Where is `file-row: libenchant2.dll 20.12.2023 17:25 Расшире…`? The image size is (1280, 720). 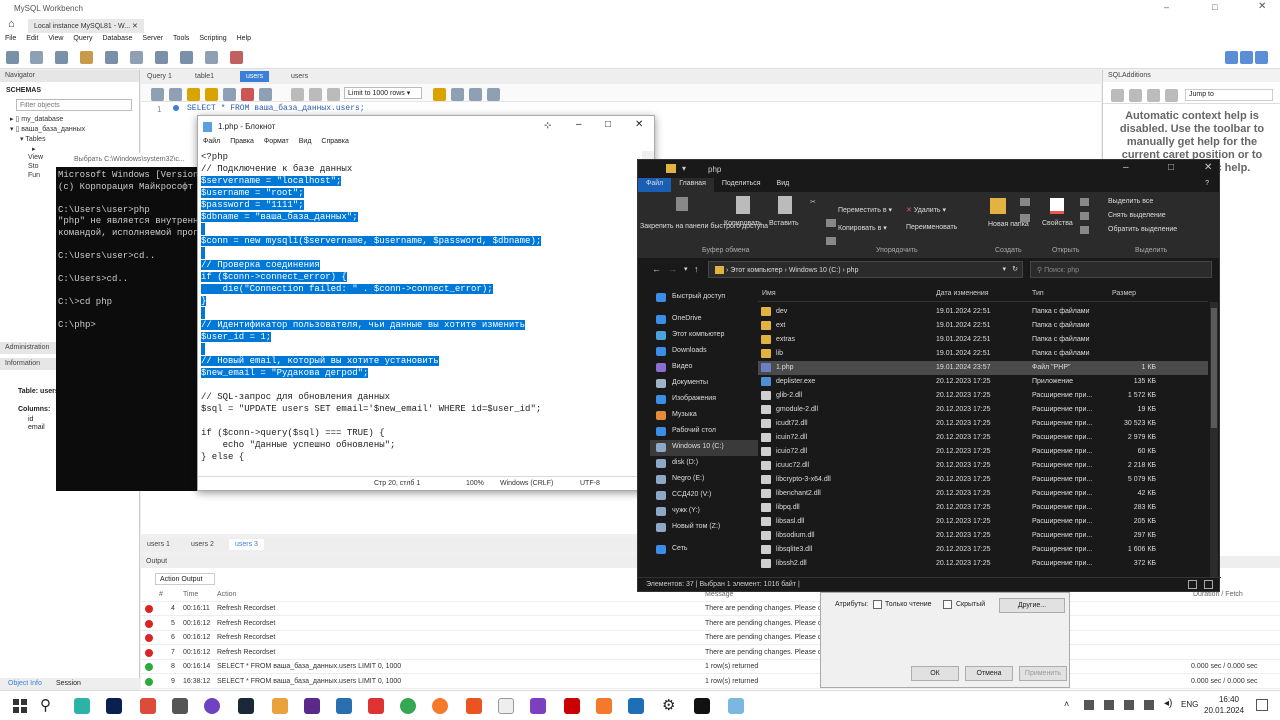
file-row: libenchant2.dll 20.12.2023 17:25 Расшире… is located at coordinates (983, 494).